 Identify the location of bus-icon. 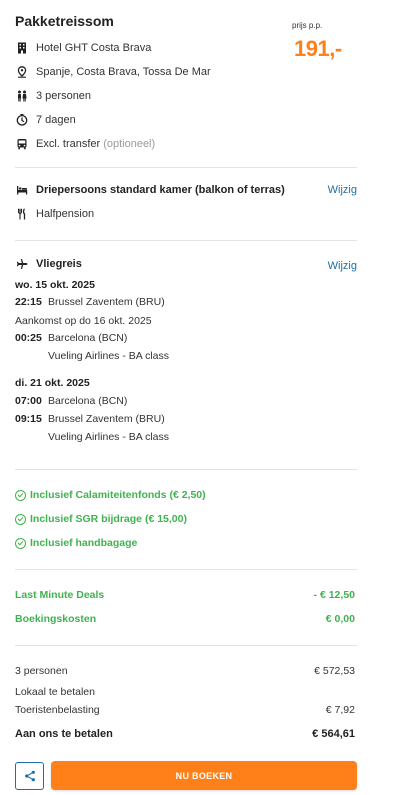
(22, 144).